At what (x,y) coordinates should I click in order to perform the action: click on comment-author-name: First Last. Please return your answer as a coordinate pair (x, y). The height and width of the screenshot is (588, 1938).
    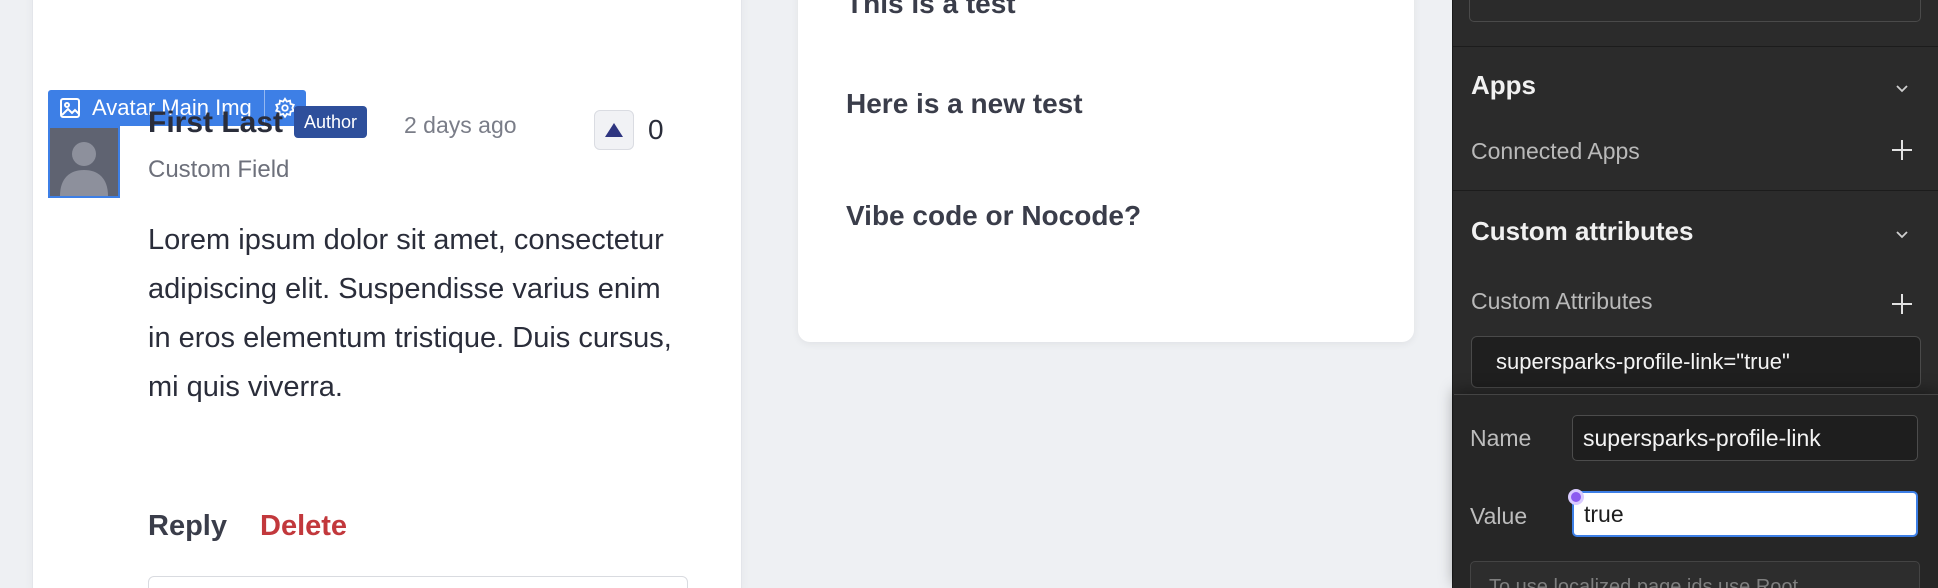
    Looking at the image, I should click on (215, 123).